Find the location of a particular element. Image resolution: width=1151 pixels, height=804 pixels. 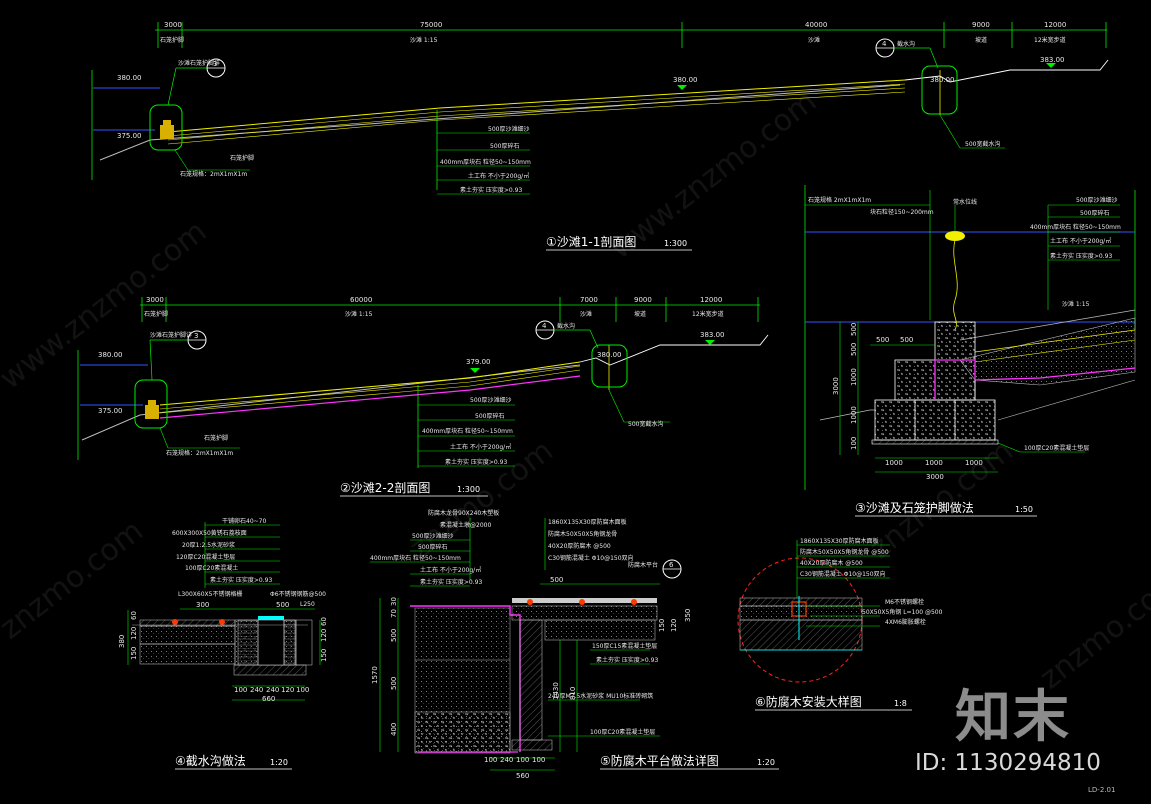

section-title: ⑤防腐木平台做法详图 is located at coordinates (659, 760).